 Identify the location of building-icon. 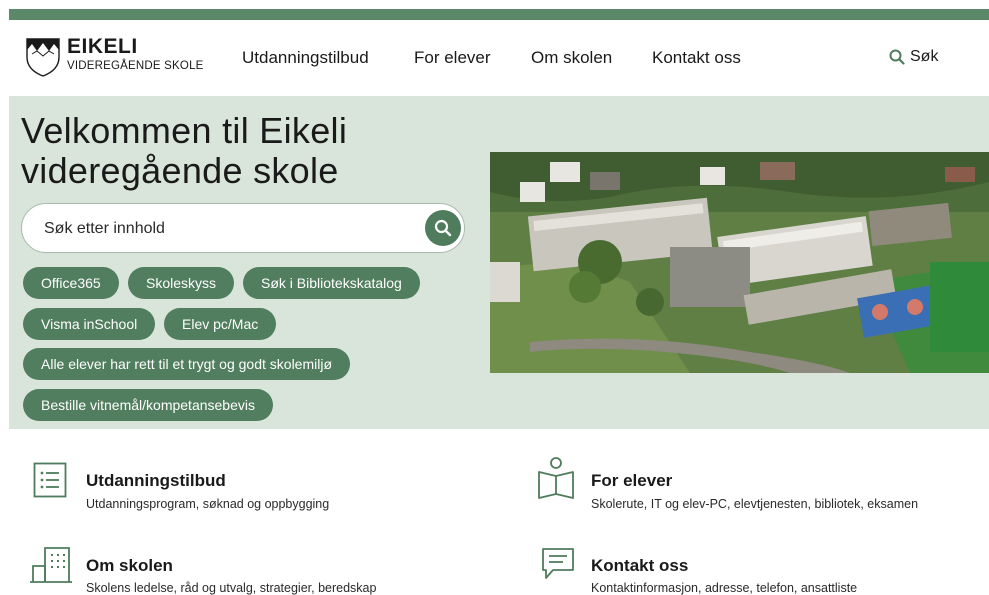
(51, 565).